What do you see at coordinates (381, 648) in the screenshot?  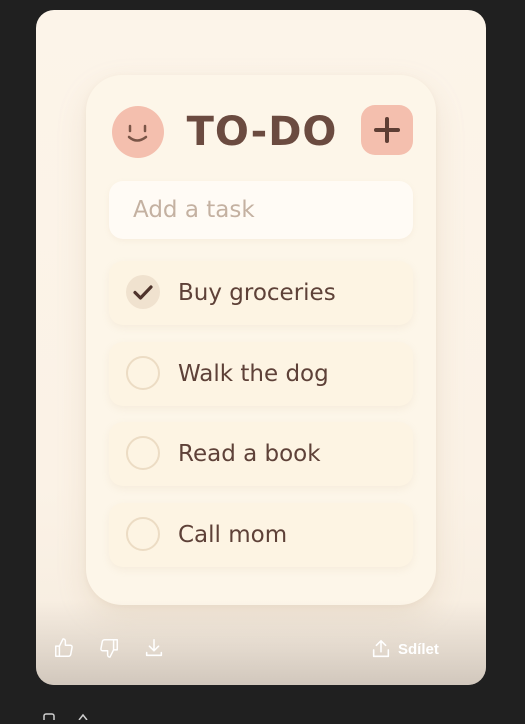 I see `share-icon` at bounding box center [381, 648].